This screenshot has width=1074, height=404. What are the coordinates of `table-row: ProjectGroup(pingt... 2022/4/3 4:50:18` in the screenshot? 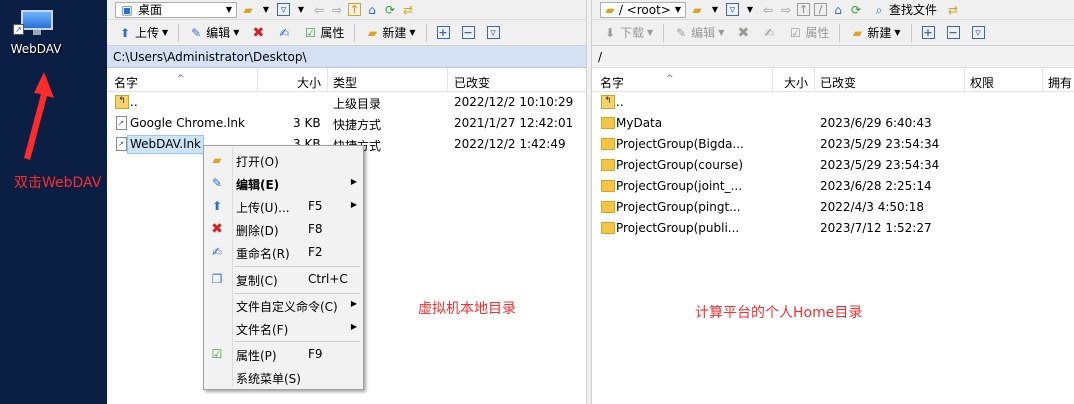 It's located at (833, 207).